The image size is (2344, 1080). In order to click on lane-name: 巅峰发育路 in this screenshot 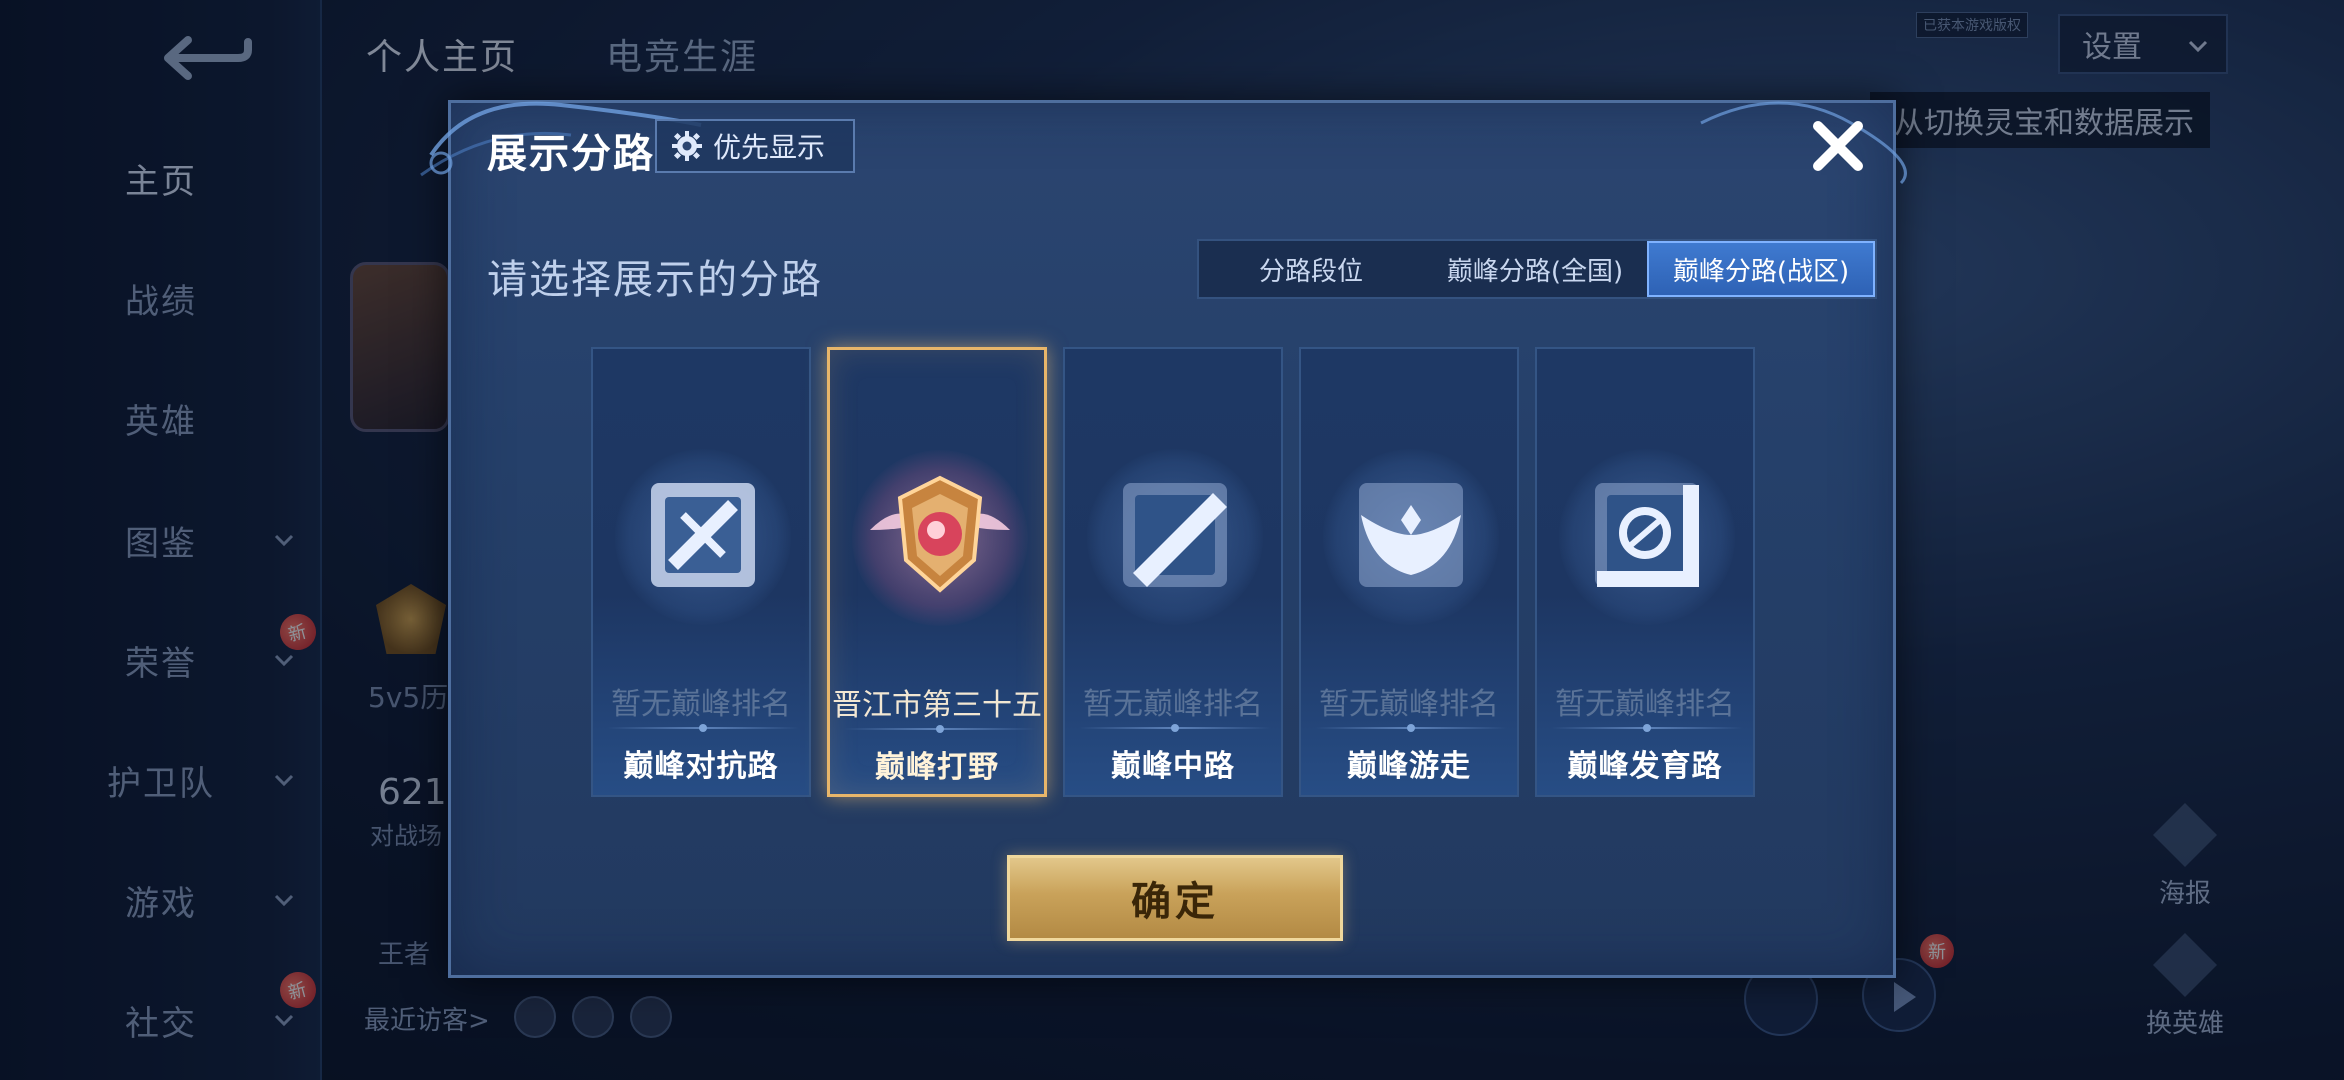, I will do `click(1645, 766)`.